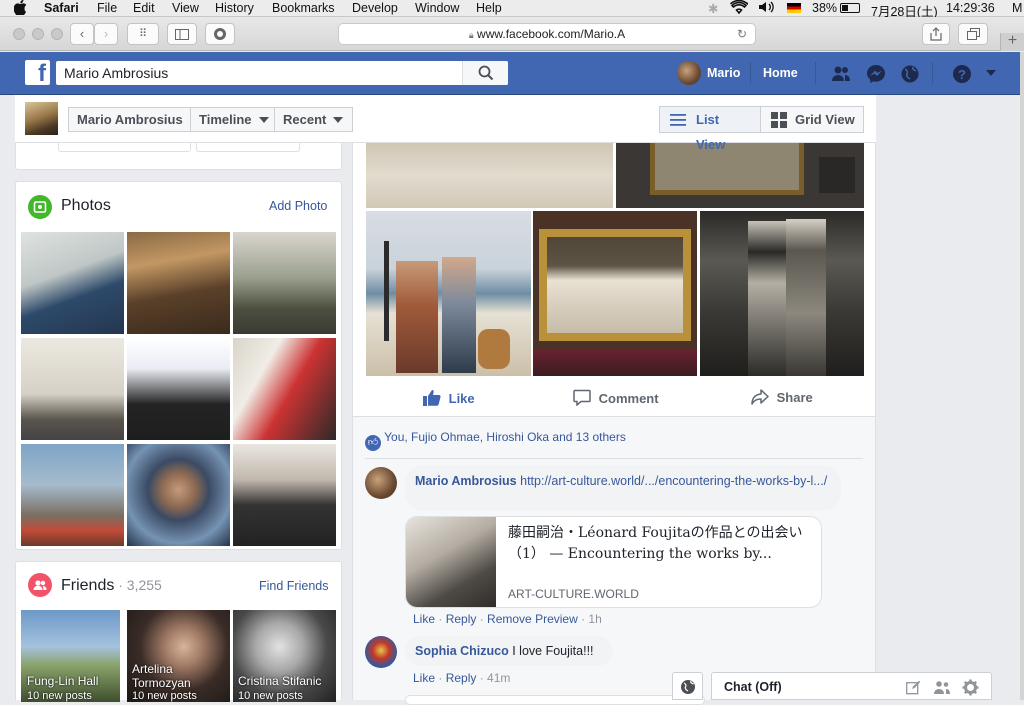 The height and width of the screenshot is (705, 1024). Describe the element at coordinates (876, 74) in the screenshot. I see `messenger-icon` at that location.